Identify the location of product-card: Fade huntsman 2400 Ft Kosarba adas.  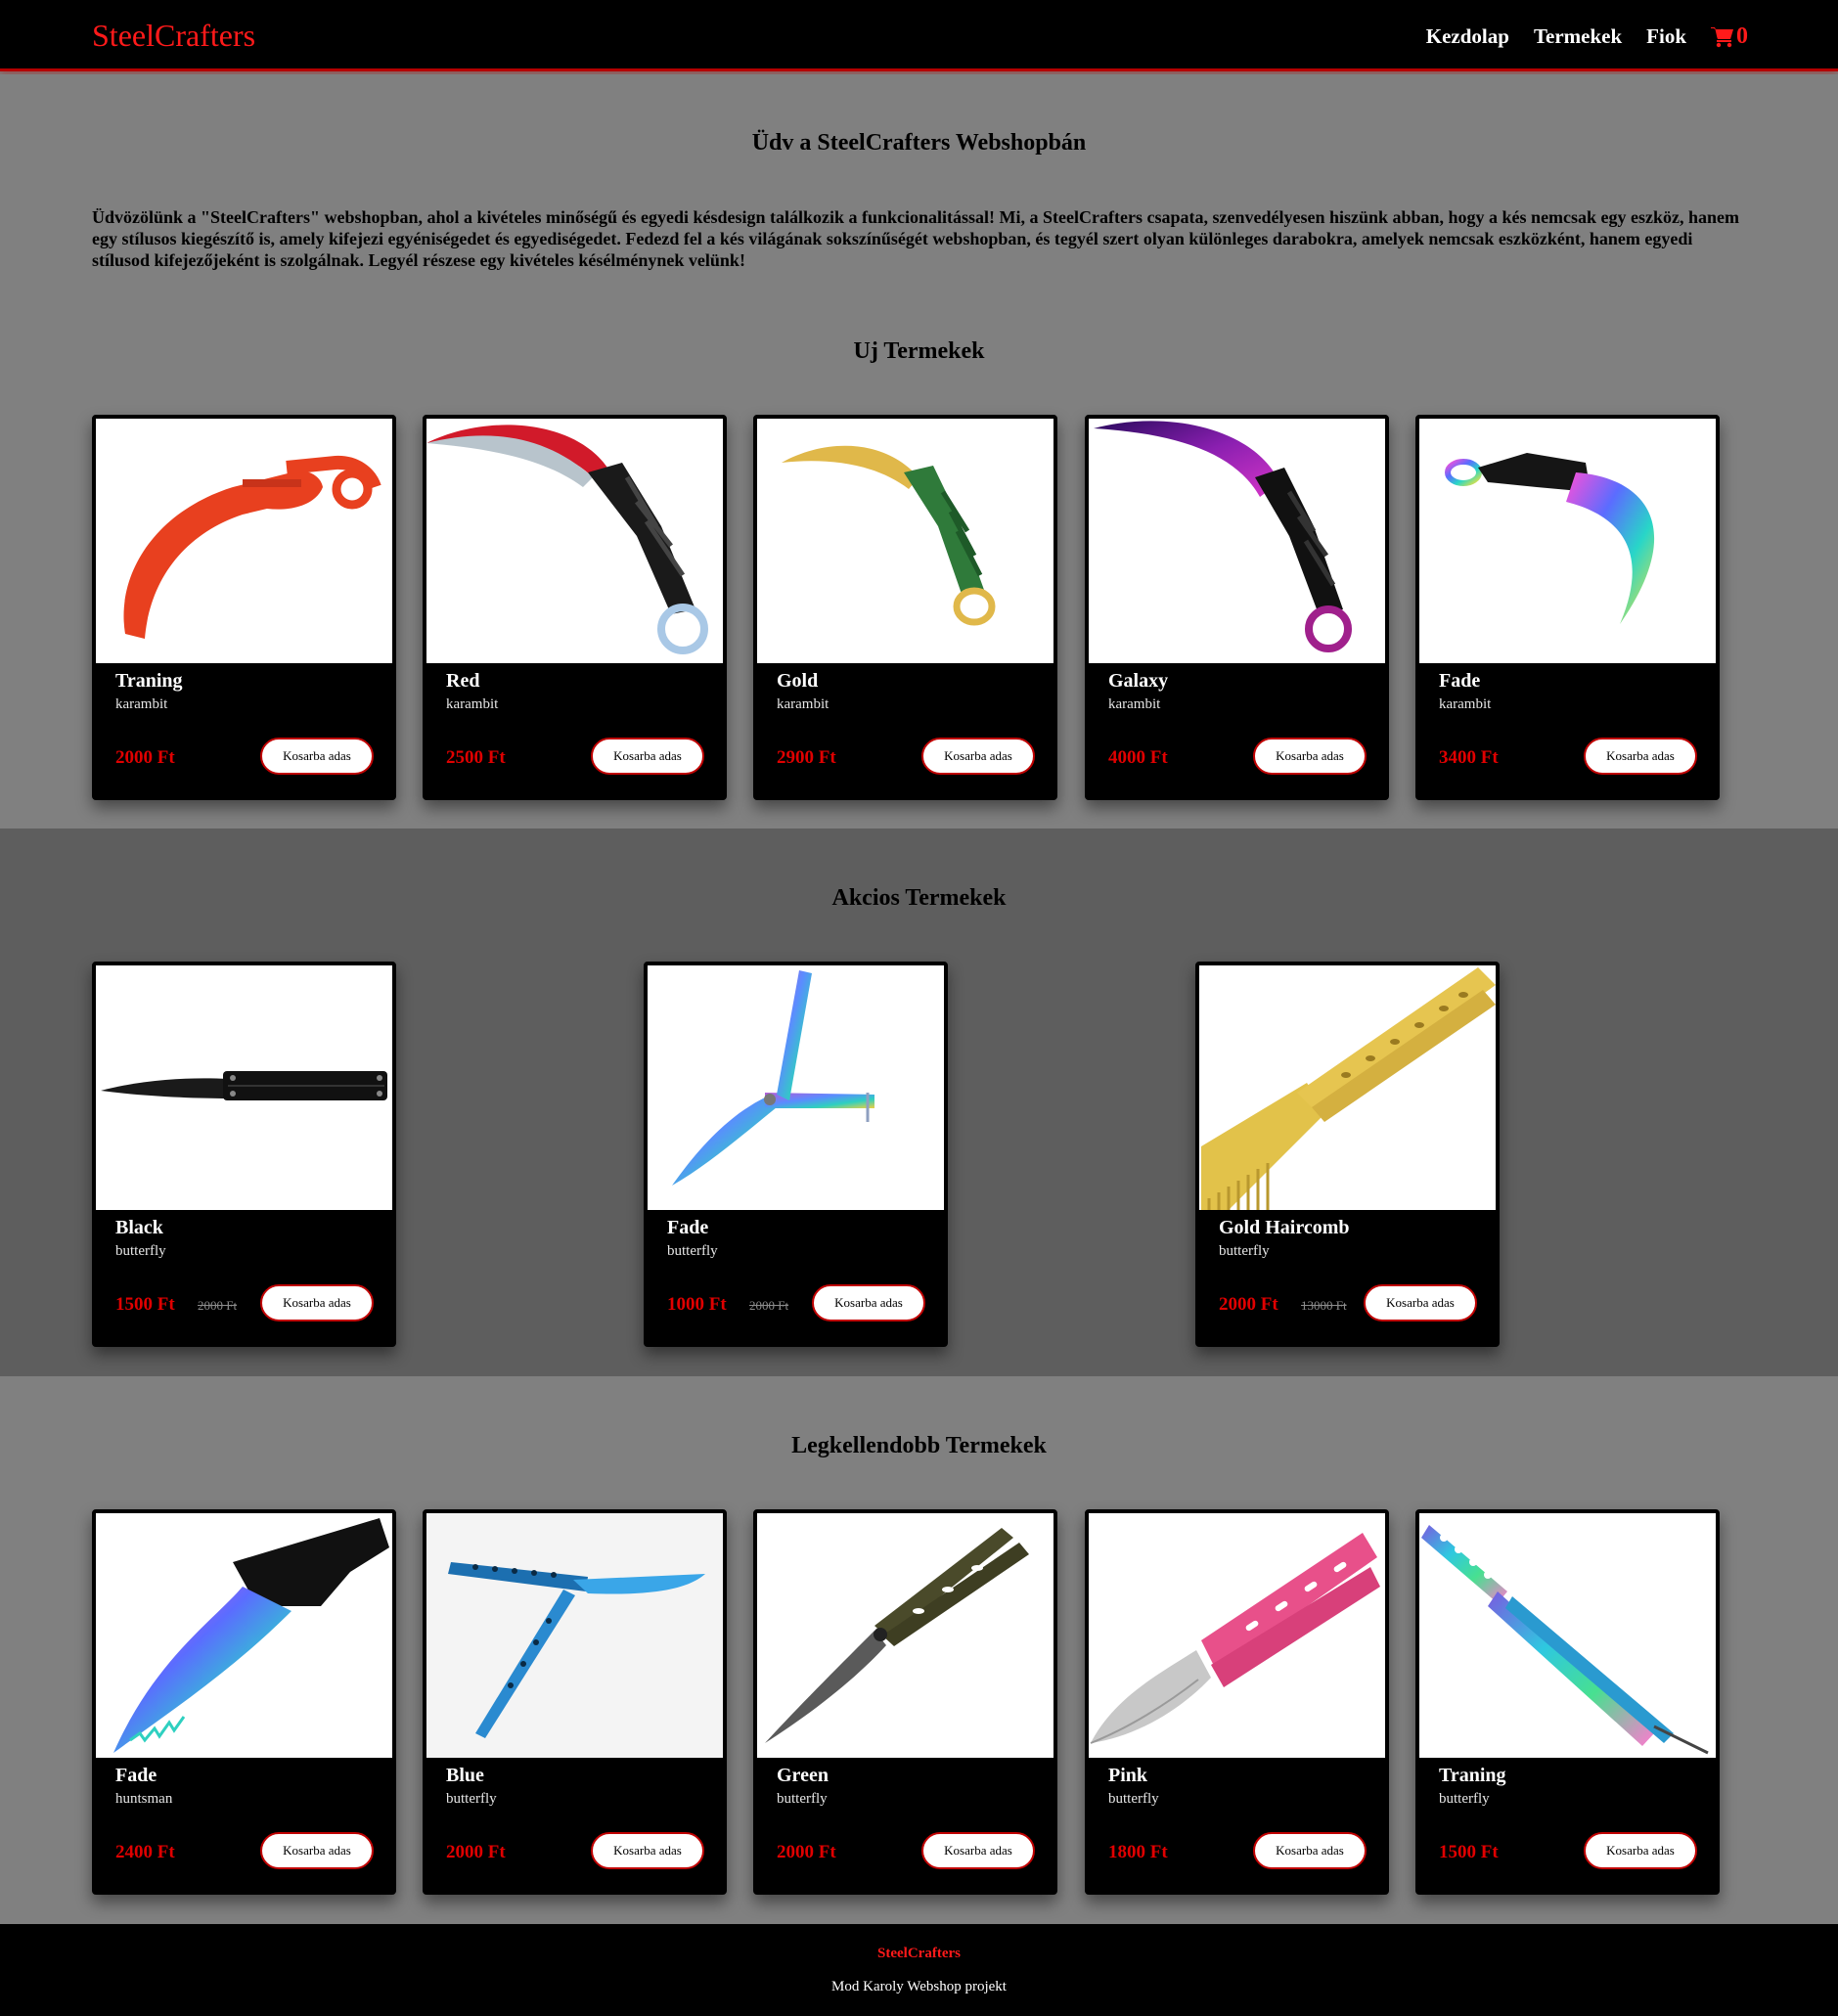
(244, 1702).